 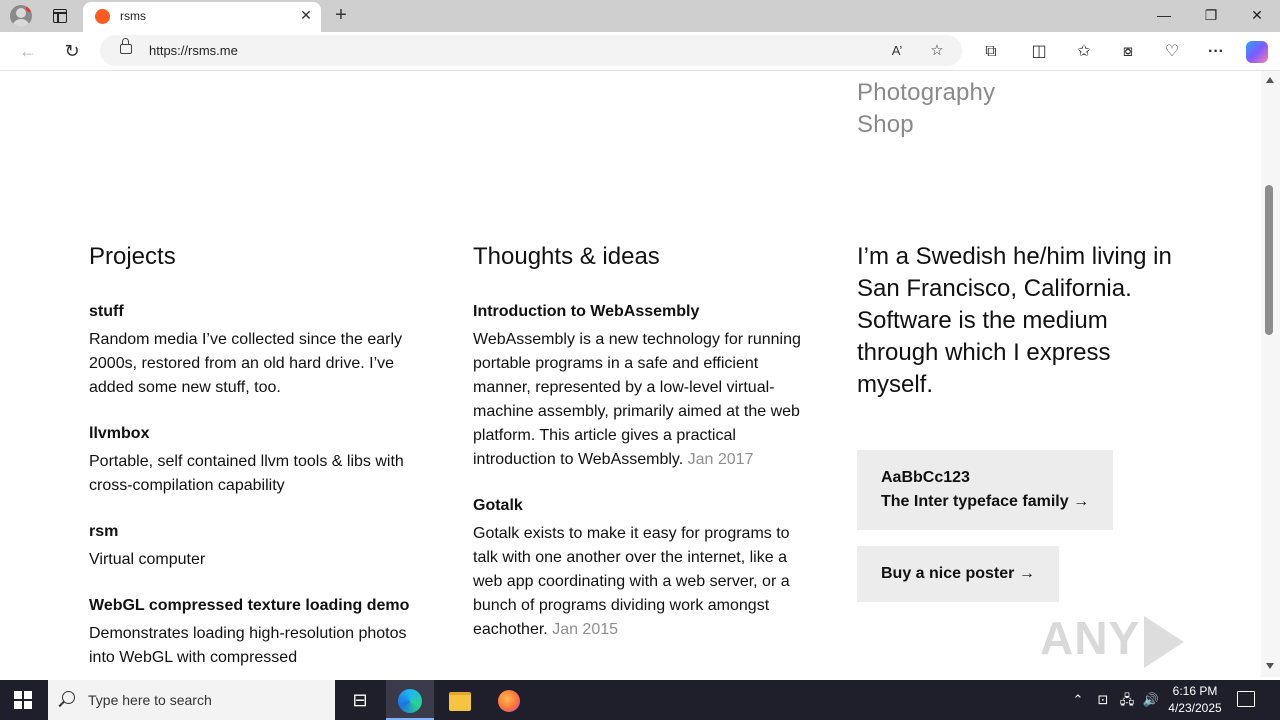 I want to click on article-title-link: Introduction to WebAssembly, so click(x=638, y=312).